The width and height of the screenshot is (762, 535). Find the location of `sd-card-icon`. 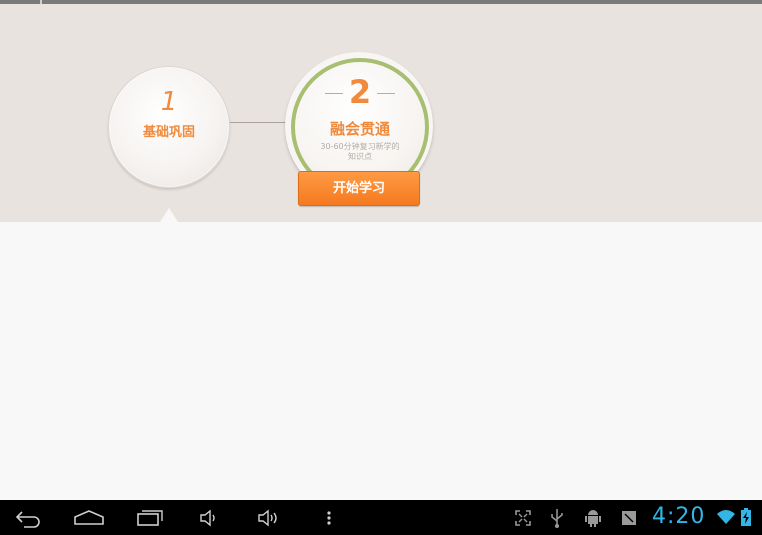

sd-card-icon is located at coordinates (629, 518).